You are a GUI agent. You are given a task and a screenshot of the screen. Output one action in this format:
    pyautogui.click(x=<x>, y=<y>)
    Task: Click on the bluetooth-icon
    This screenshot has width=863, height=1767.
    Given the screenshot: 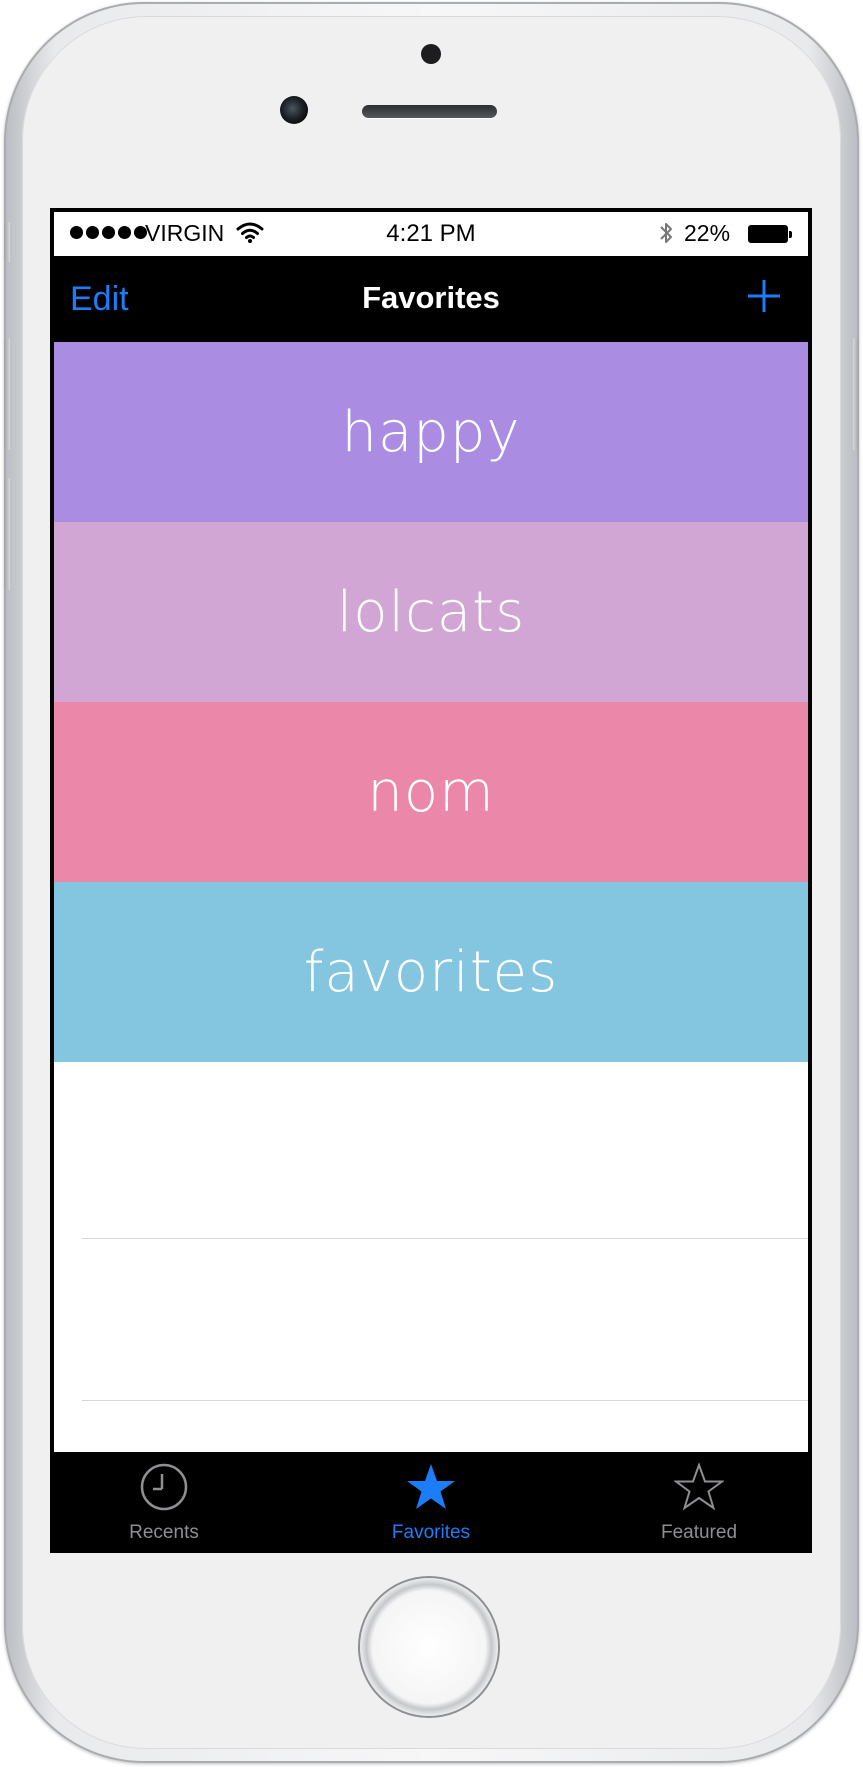 What is the action you would take?
    pyautogui.click(x=666, y=233)
    